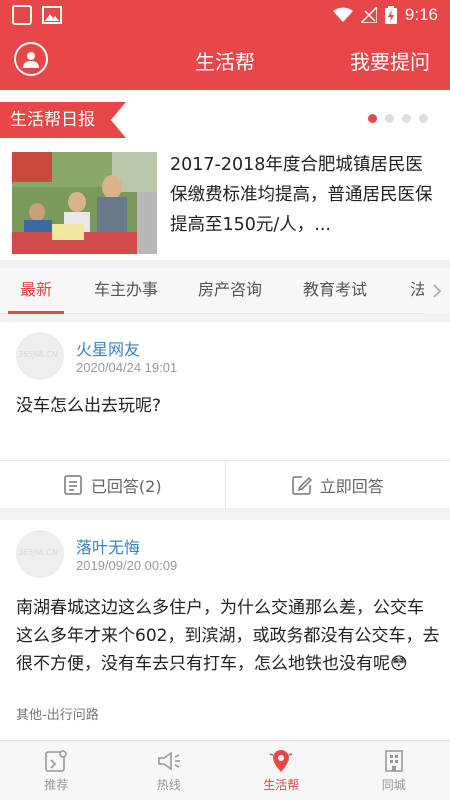 The image size is (450, 800). What do you see at coordinates (393, 785) in the screenshot?
I see `nav-same-city-label: 同城` at bounding box center [393, 785].